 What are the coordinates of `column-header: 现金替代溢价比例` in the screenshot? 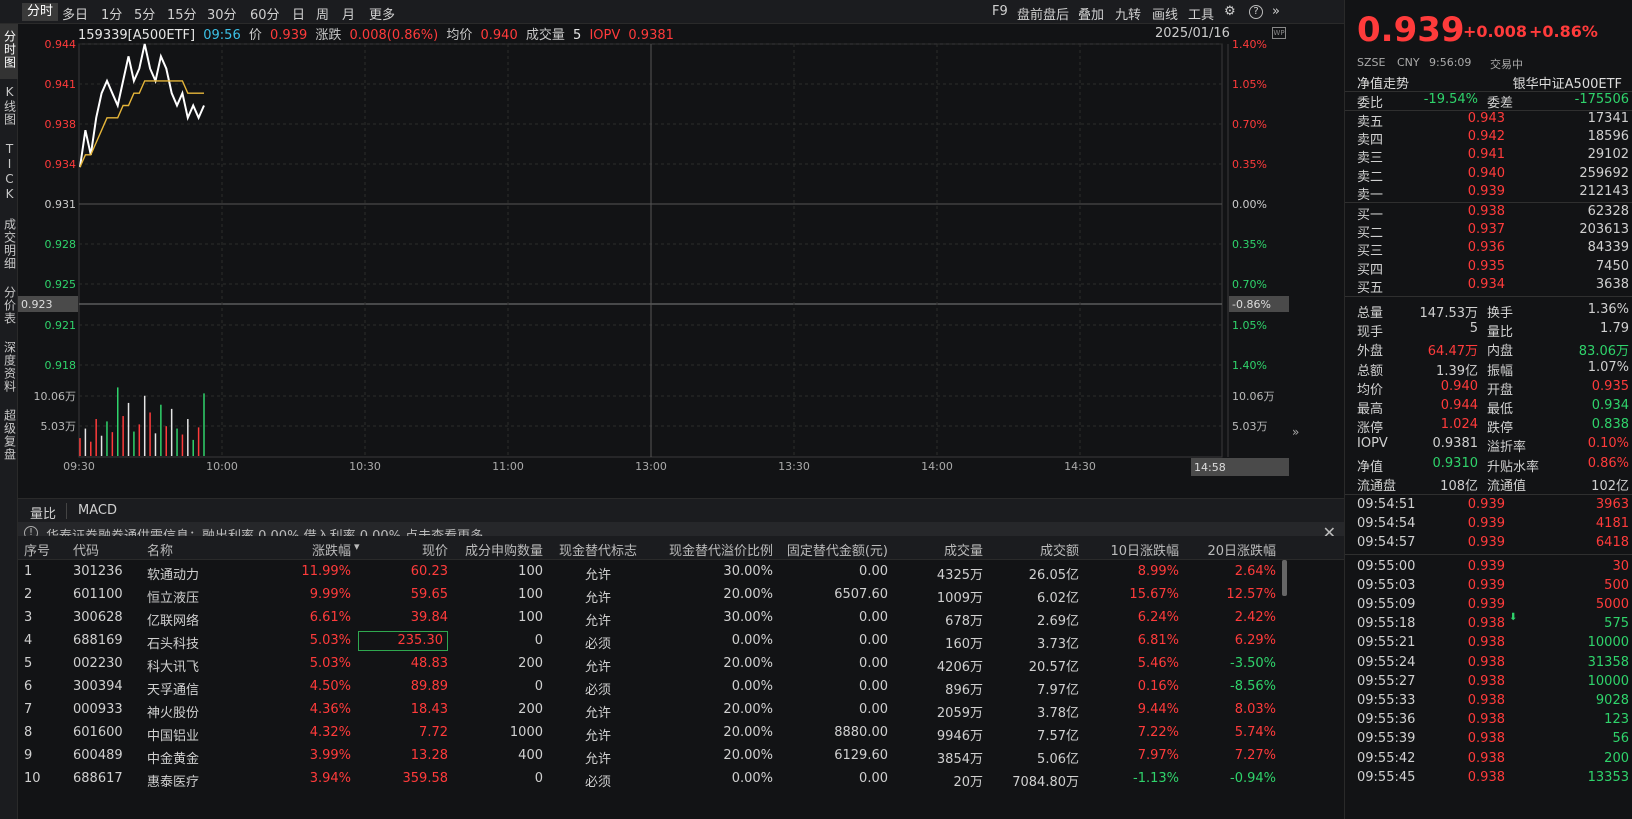 It's located at (718, 549).